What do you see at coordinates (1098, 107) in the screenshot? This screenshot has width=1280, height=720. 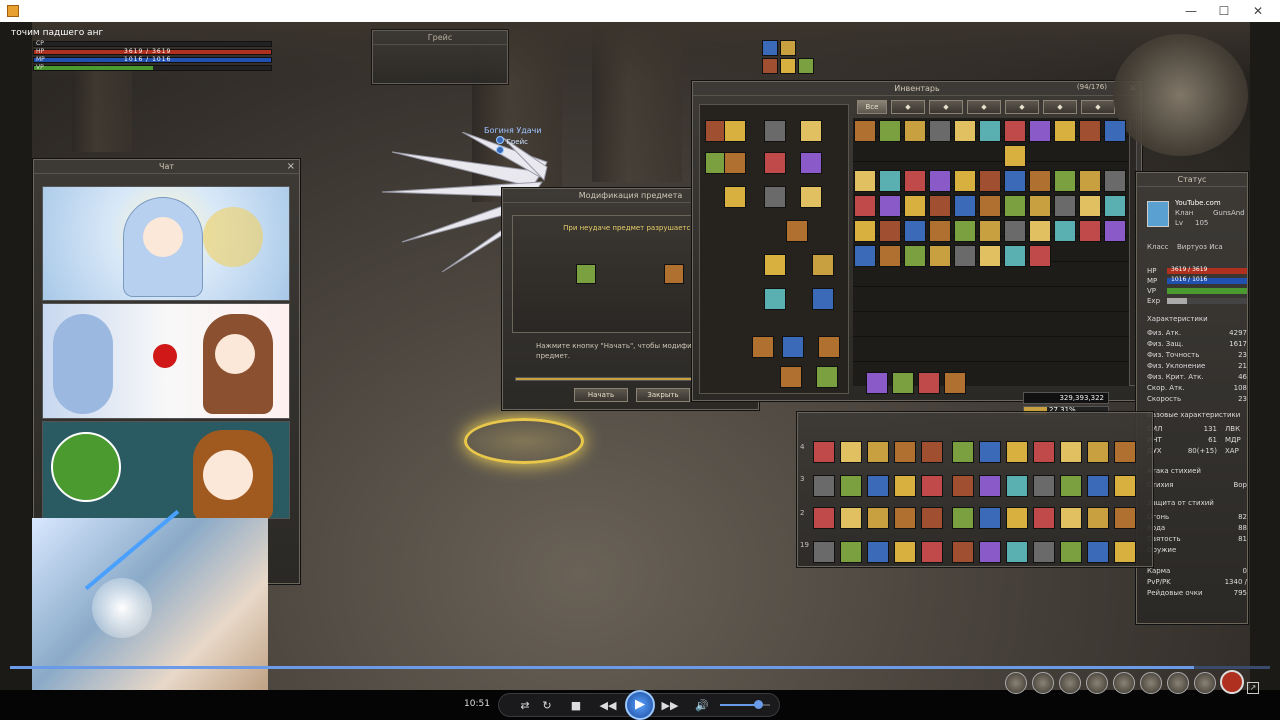 I see `tab-misc: ◆` at bounding box center [1098, 107].